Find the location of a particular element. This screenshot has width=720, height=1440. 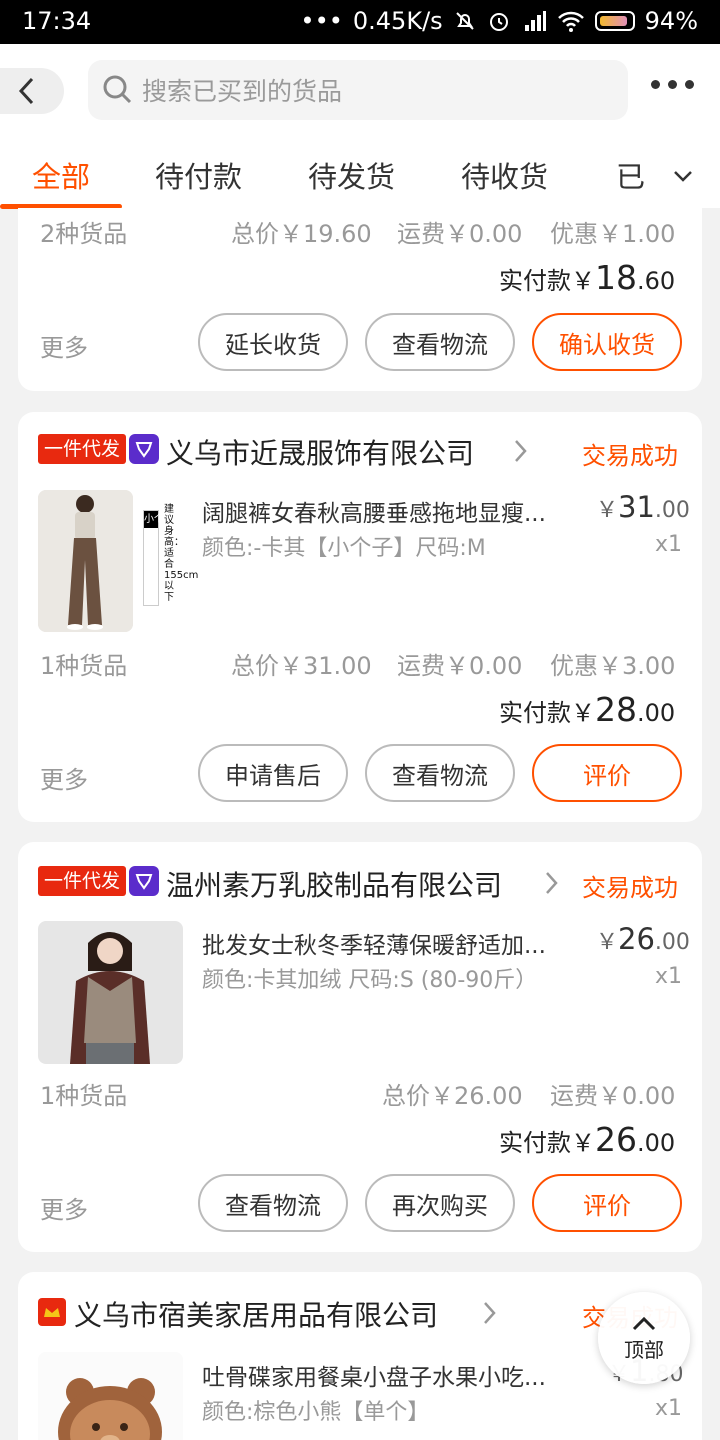

total-price: 总价￥19.60 is located at coordinates (301, 234).